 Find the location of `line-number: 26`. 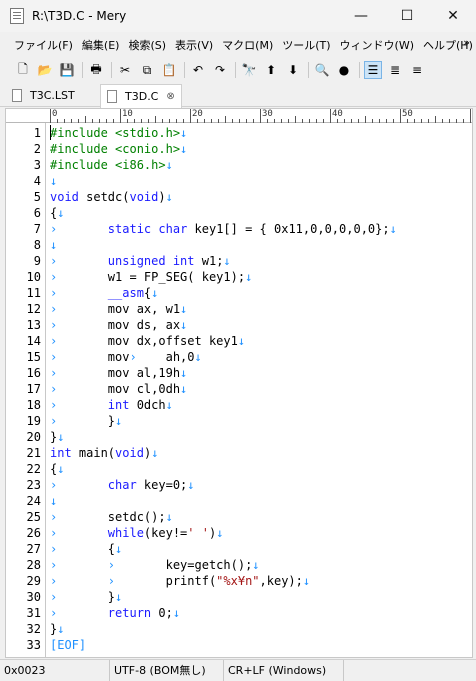

line-number: 26 is located at coordinates (33, 533).